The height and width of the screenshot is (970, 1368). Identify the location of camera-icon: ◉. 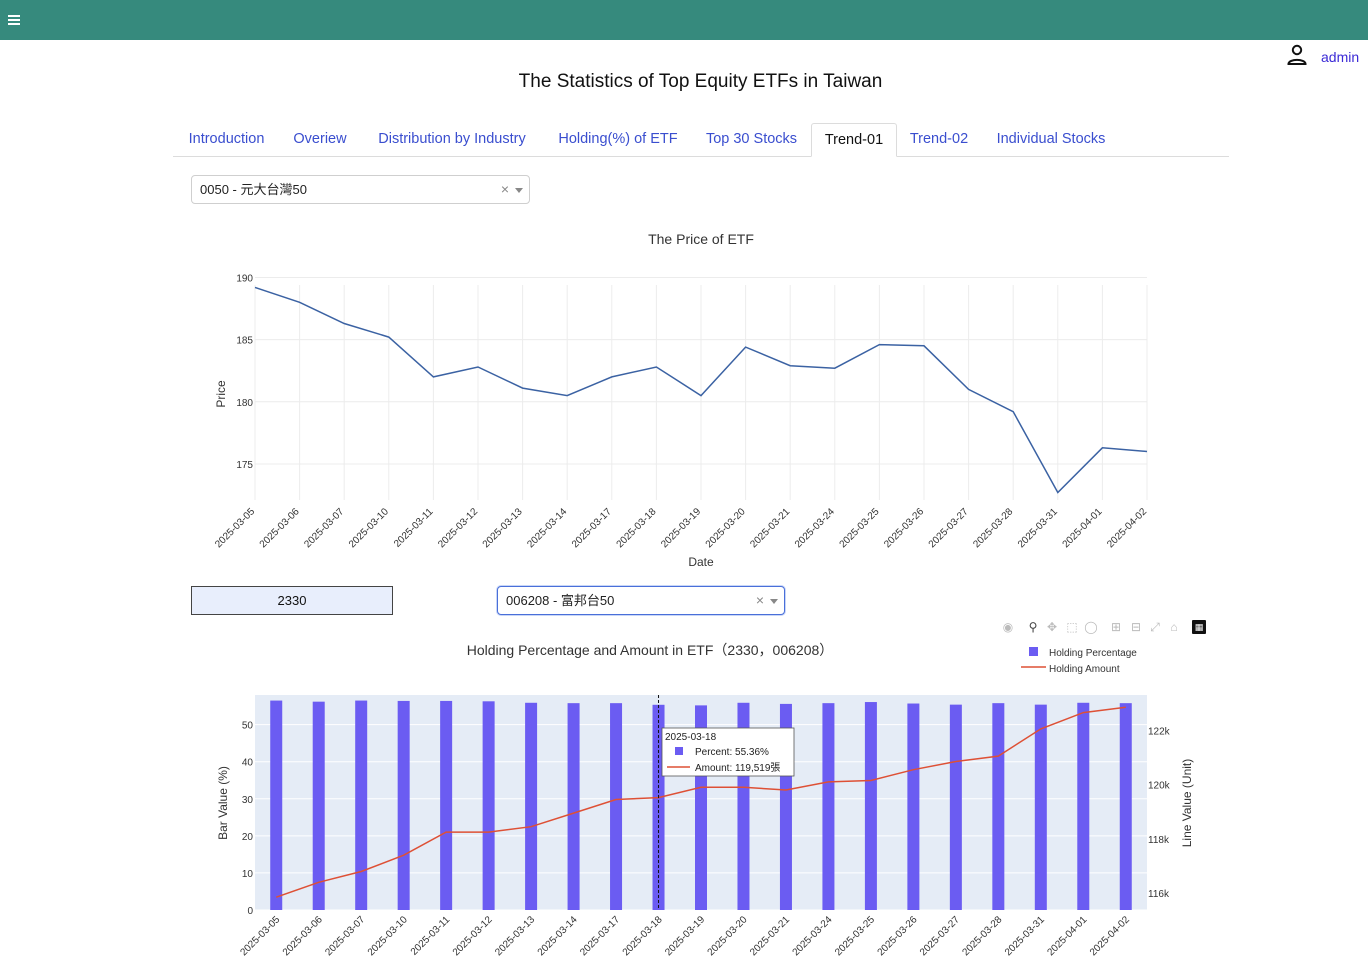
(1008, 627).